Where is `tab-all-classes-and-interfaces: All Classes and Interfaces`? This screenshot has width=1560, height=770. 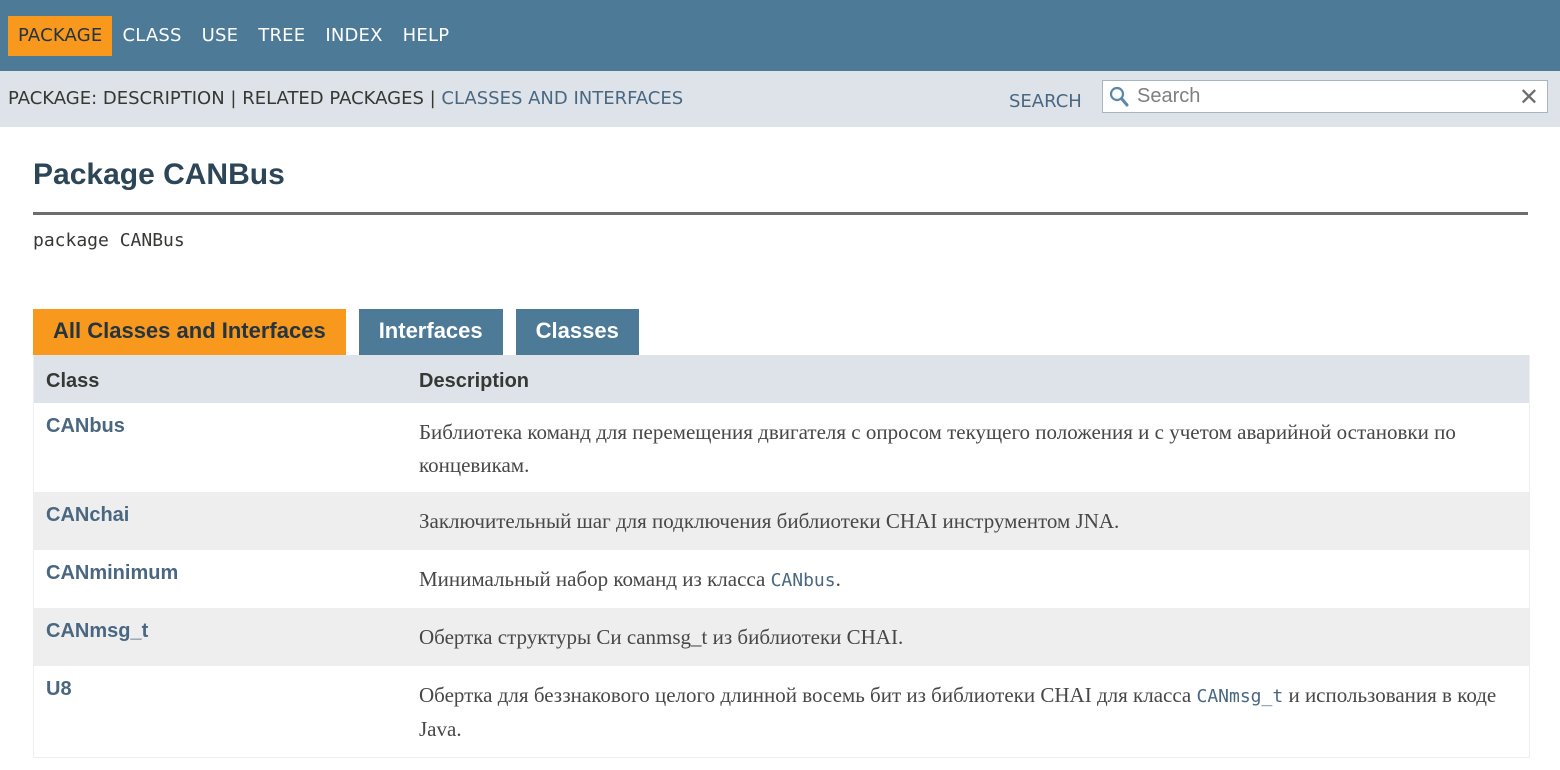 tab-all-classes-and-interfaces: All Classes and Interfaces is located at coordinates (189, 332).